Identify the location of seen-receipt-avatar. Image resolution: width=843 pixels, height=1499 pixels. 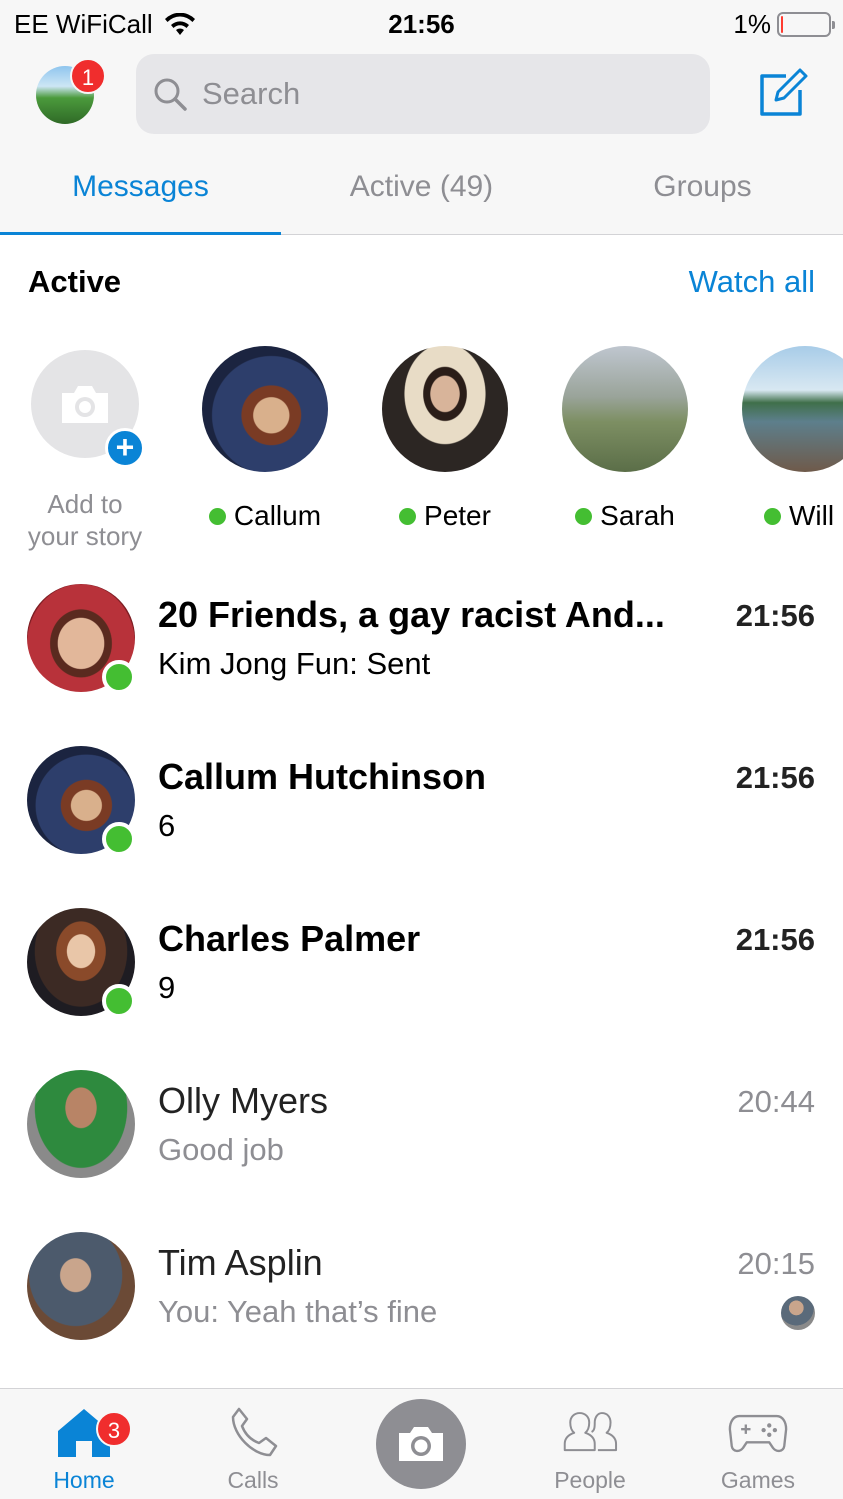
(798, 1313).